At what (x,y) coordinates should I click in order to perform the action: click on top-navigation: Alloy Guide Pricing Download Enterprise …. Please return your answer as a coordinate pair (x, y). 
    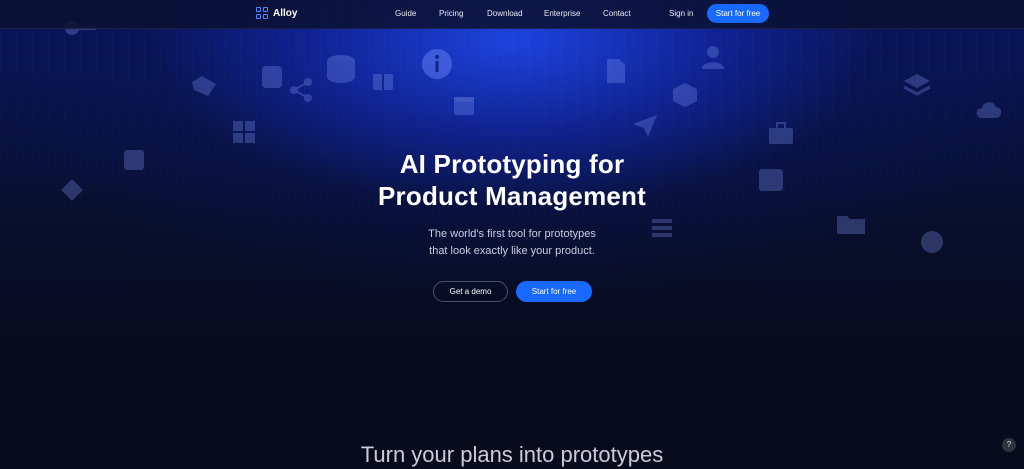
    Looking at the image, I should click on (512, 14).